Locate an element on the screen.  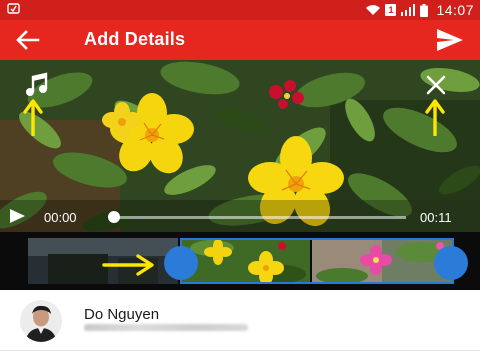
user-name: Do Nguyen is located at coordinates (122, 314).